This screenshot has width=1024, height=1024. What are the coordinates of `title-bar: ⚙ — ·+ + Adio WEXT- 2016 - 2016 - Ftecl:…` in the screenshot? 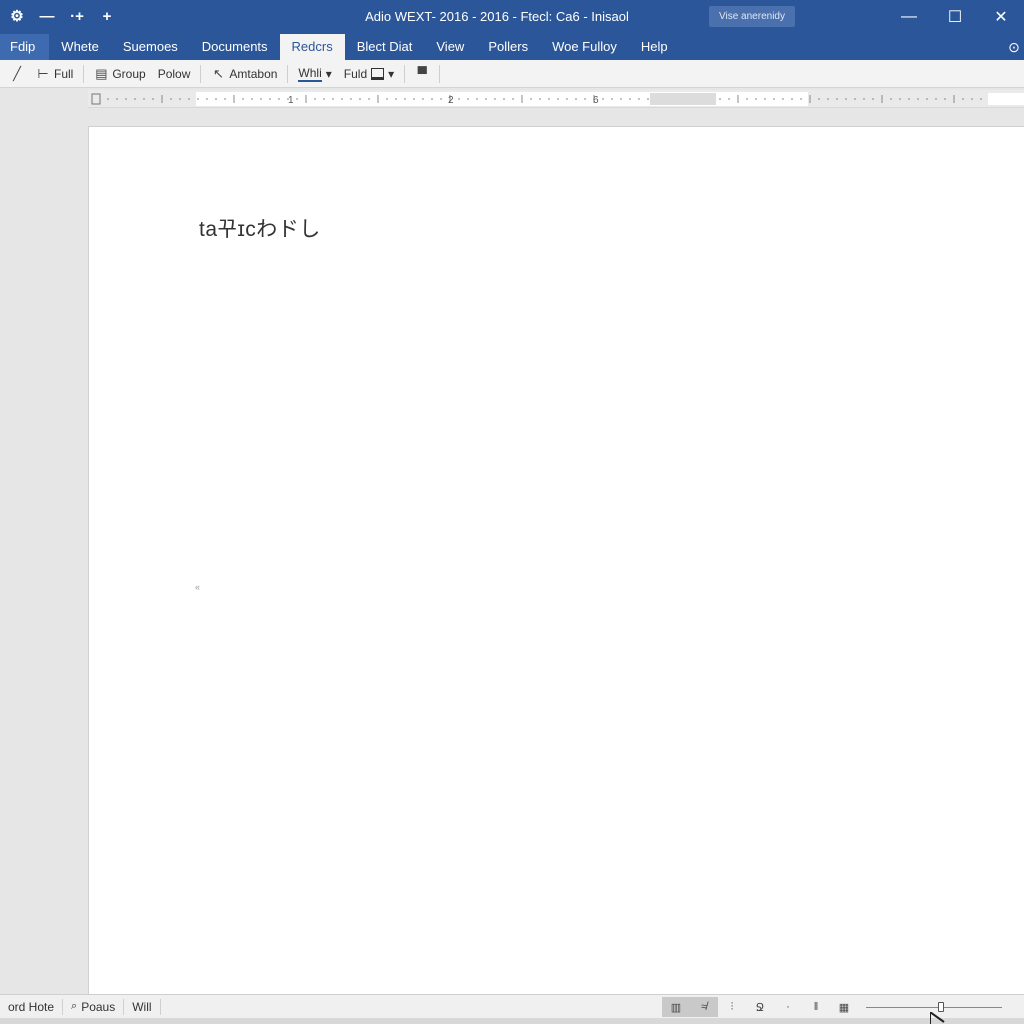 It's located at (512, 17).